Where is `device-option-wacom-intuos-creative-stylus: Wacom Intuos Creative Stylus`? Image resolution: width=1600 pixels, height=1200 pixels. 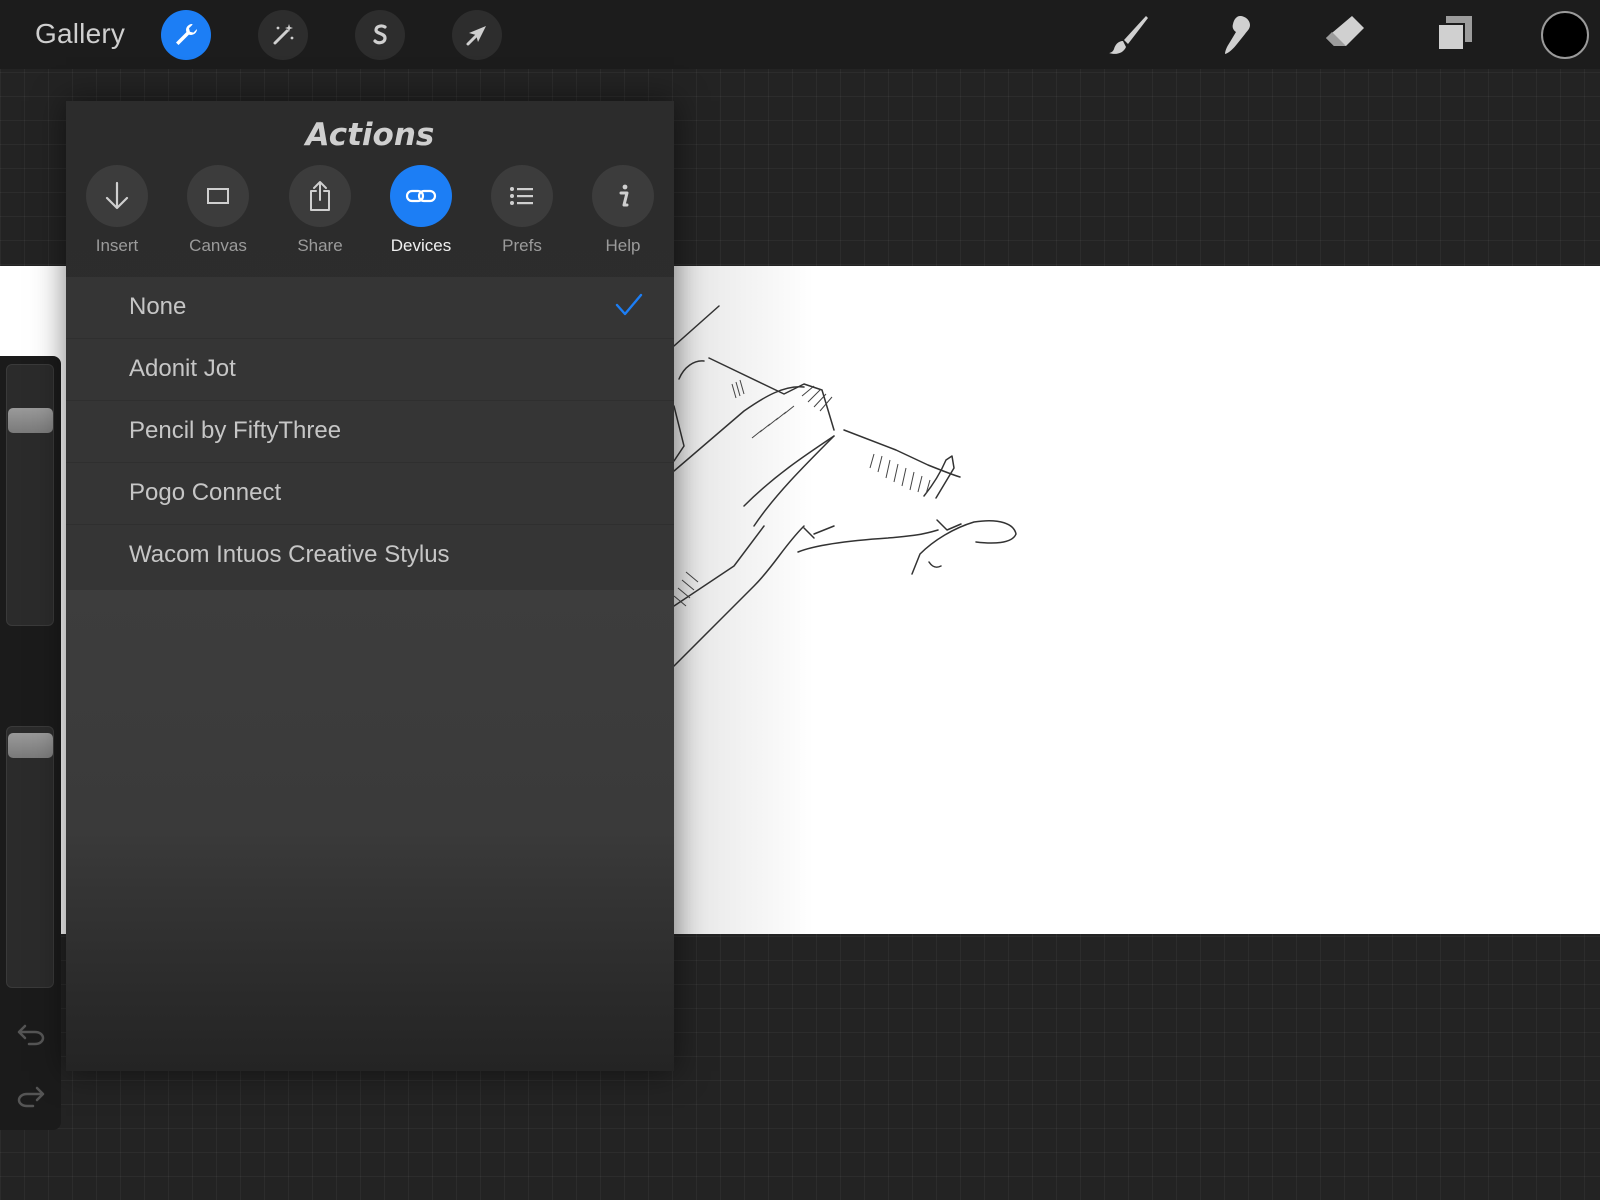
device-option-wacom-intuos-creative-stylus: Wacom Intuos Creative Stylus is located at coordinates (370, 556).